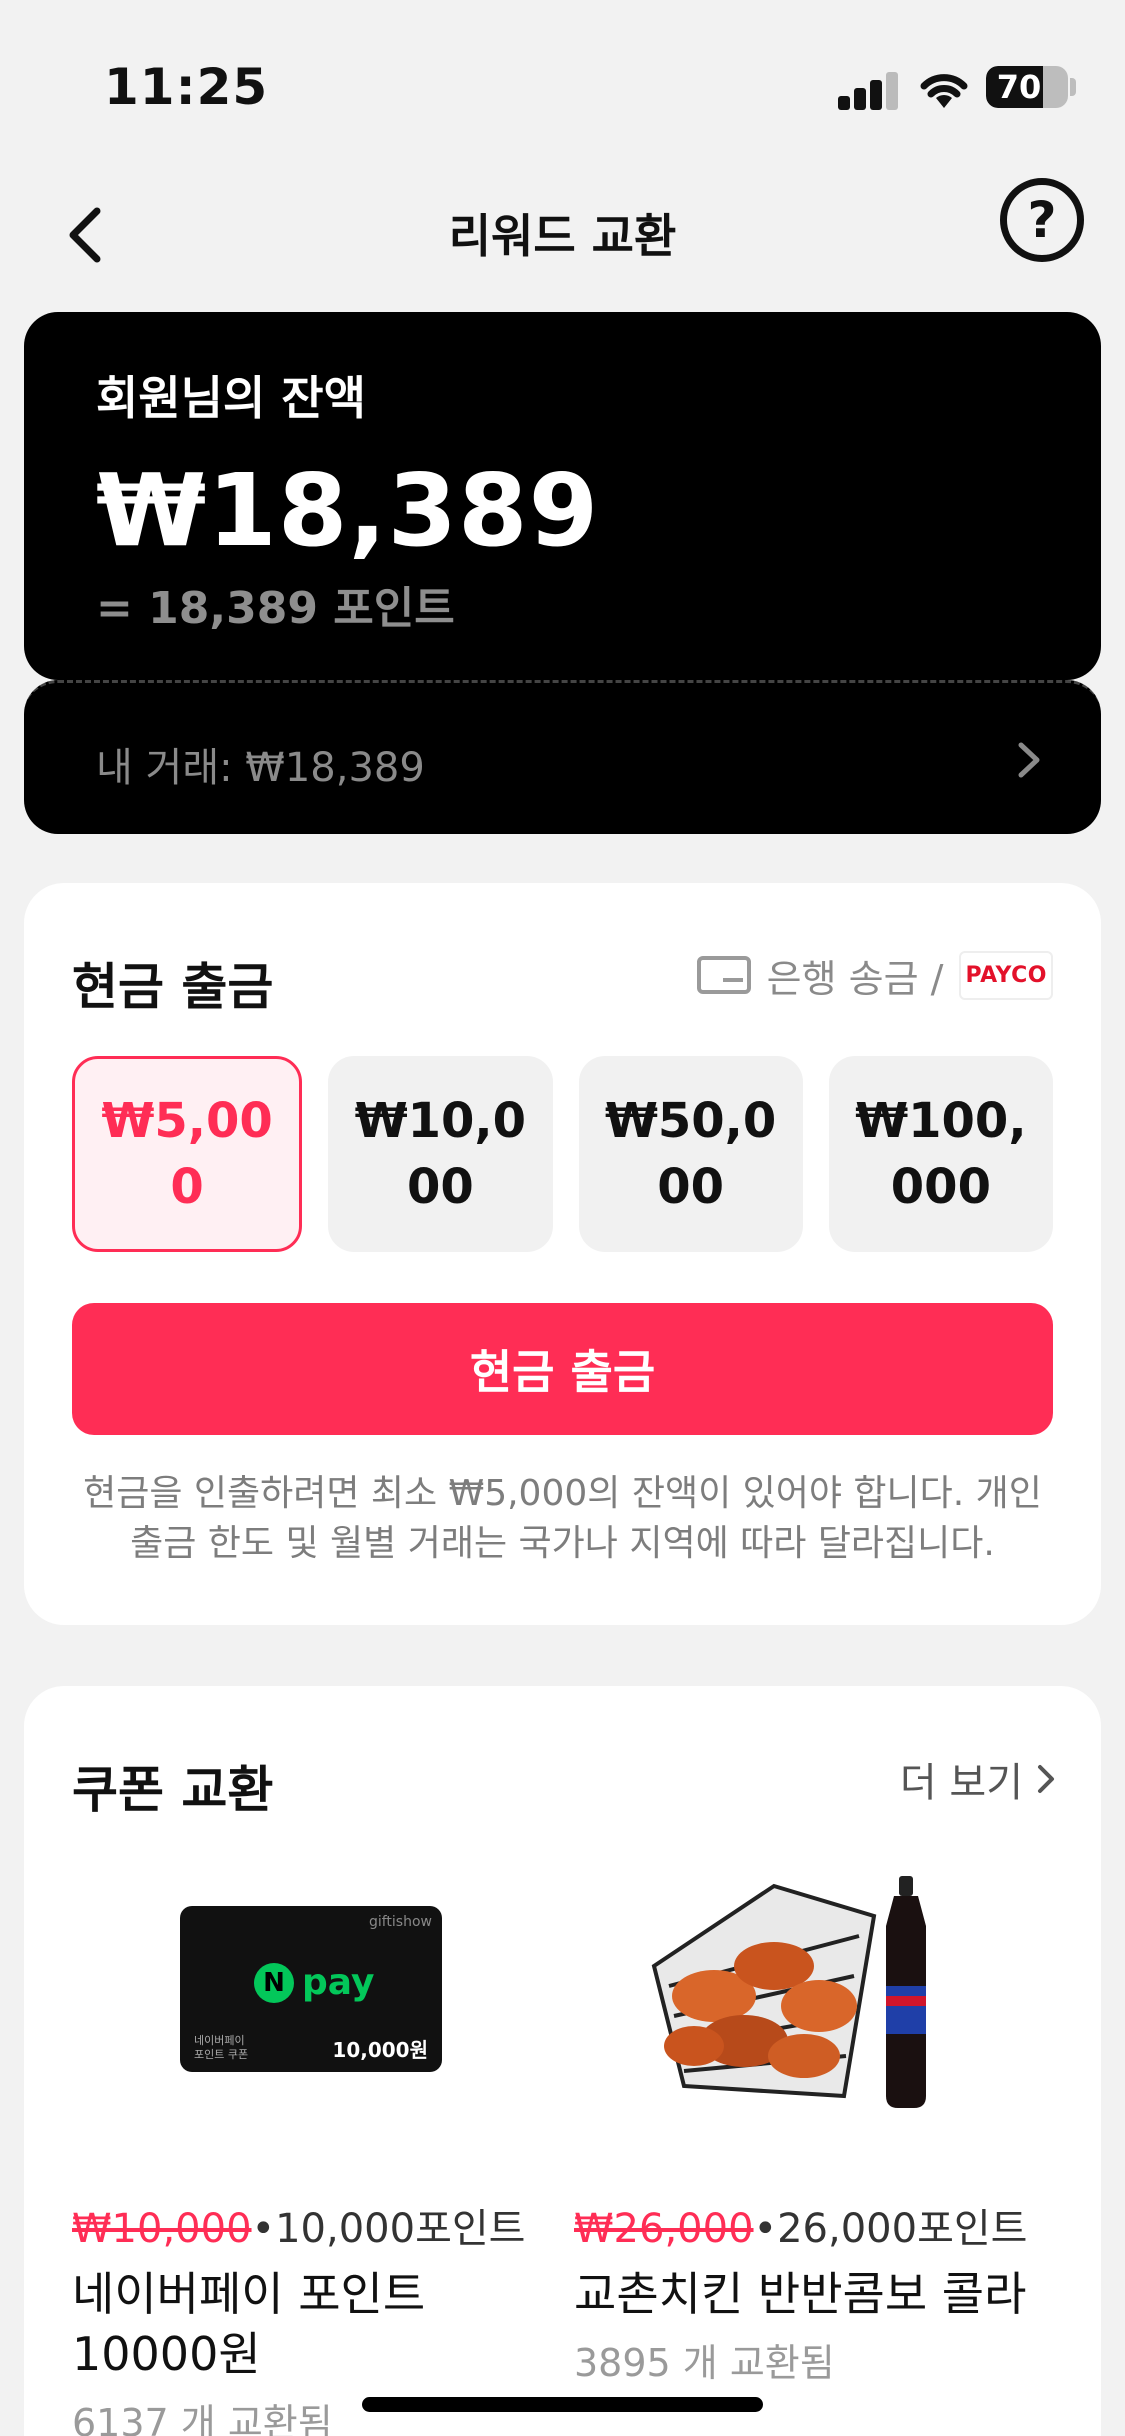 The height and width of the screenshot is (2436, 1125). I want to click on page-title: 리워드 교환, so click(562, 236).